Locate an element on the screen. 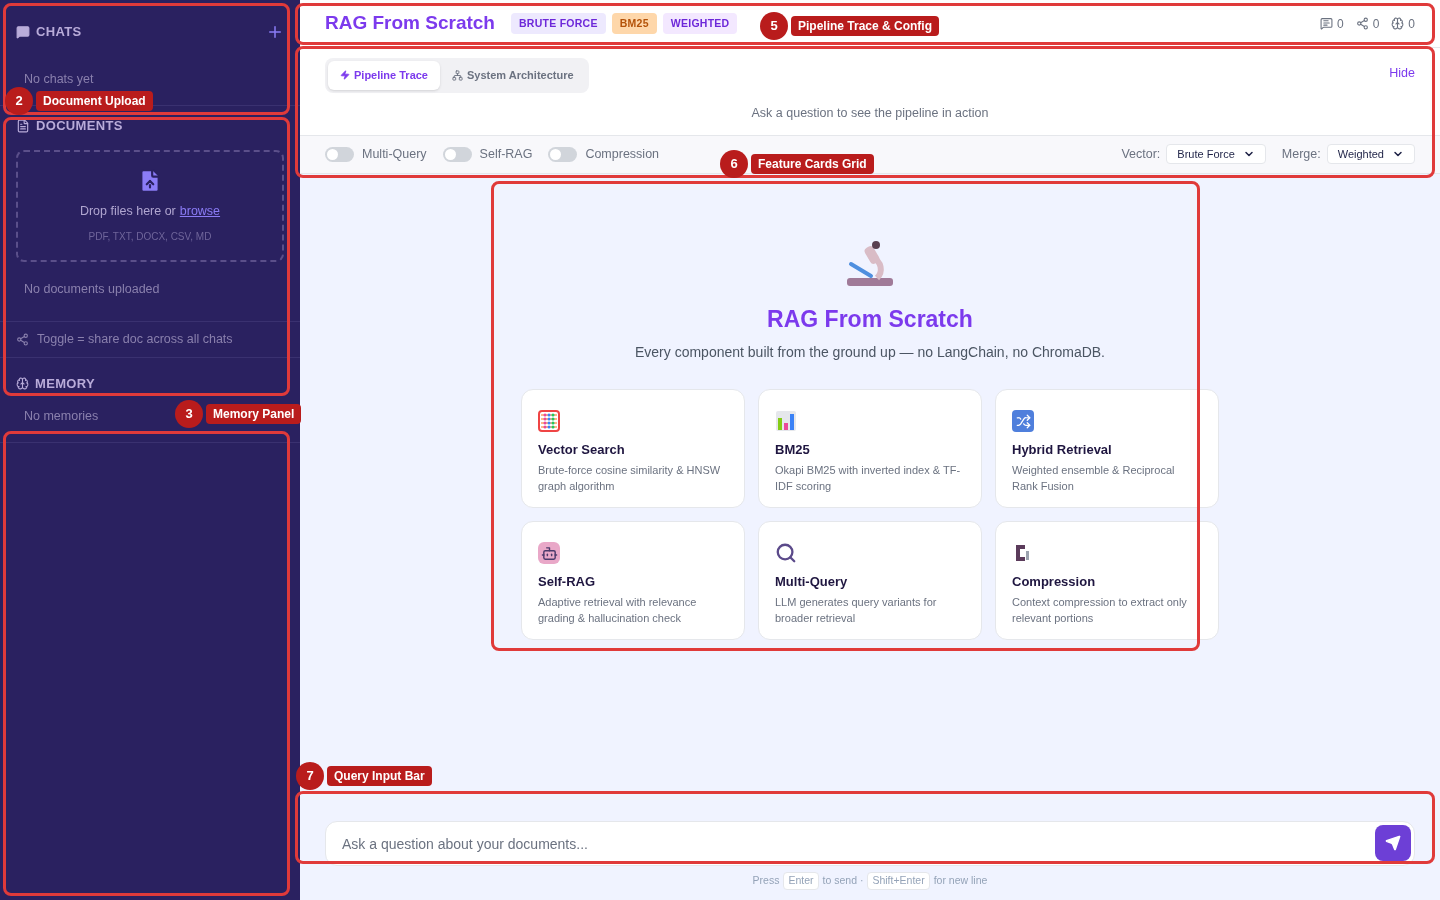  shuffle-icon is located at coordinates (1023, 421).